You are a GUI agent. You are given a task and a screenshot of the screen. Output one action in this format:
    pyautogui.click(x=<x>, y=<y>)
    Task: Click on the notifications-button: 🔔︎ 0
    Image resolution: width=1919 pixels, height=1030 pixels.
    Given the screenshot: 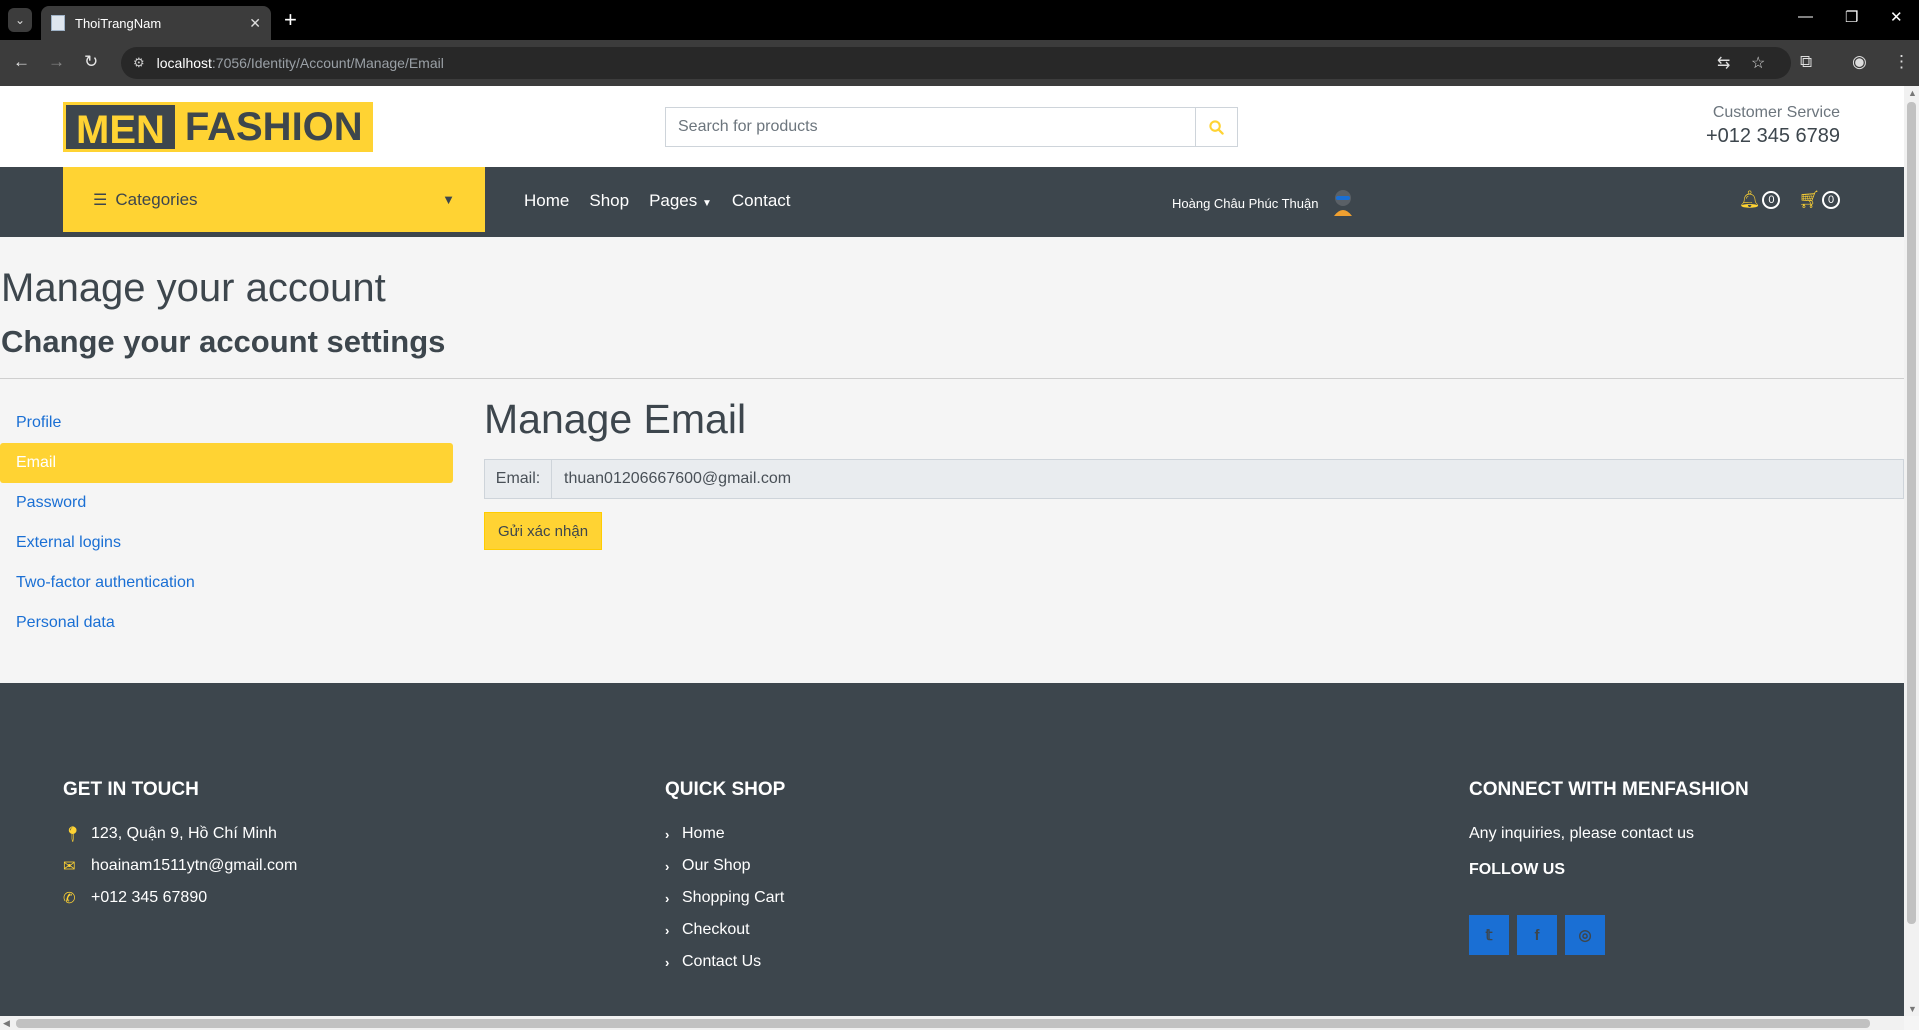 What is the action you would take?
    pyautogui.click(x=1760, y=200)
    